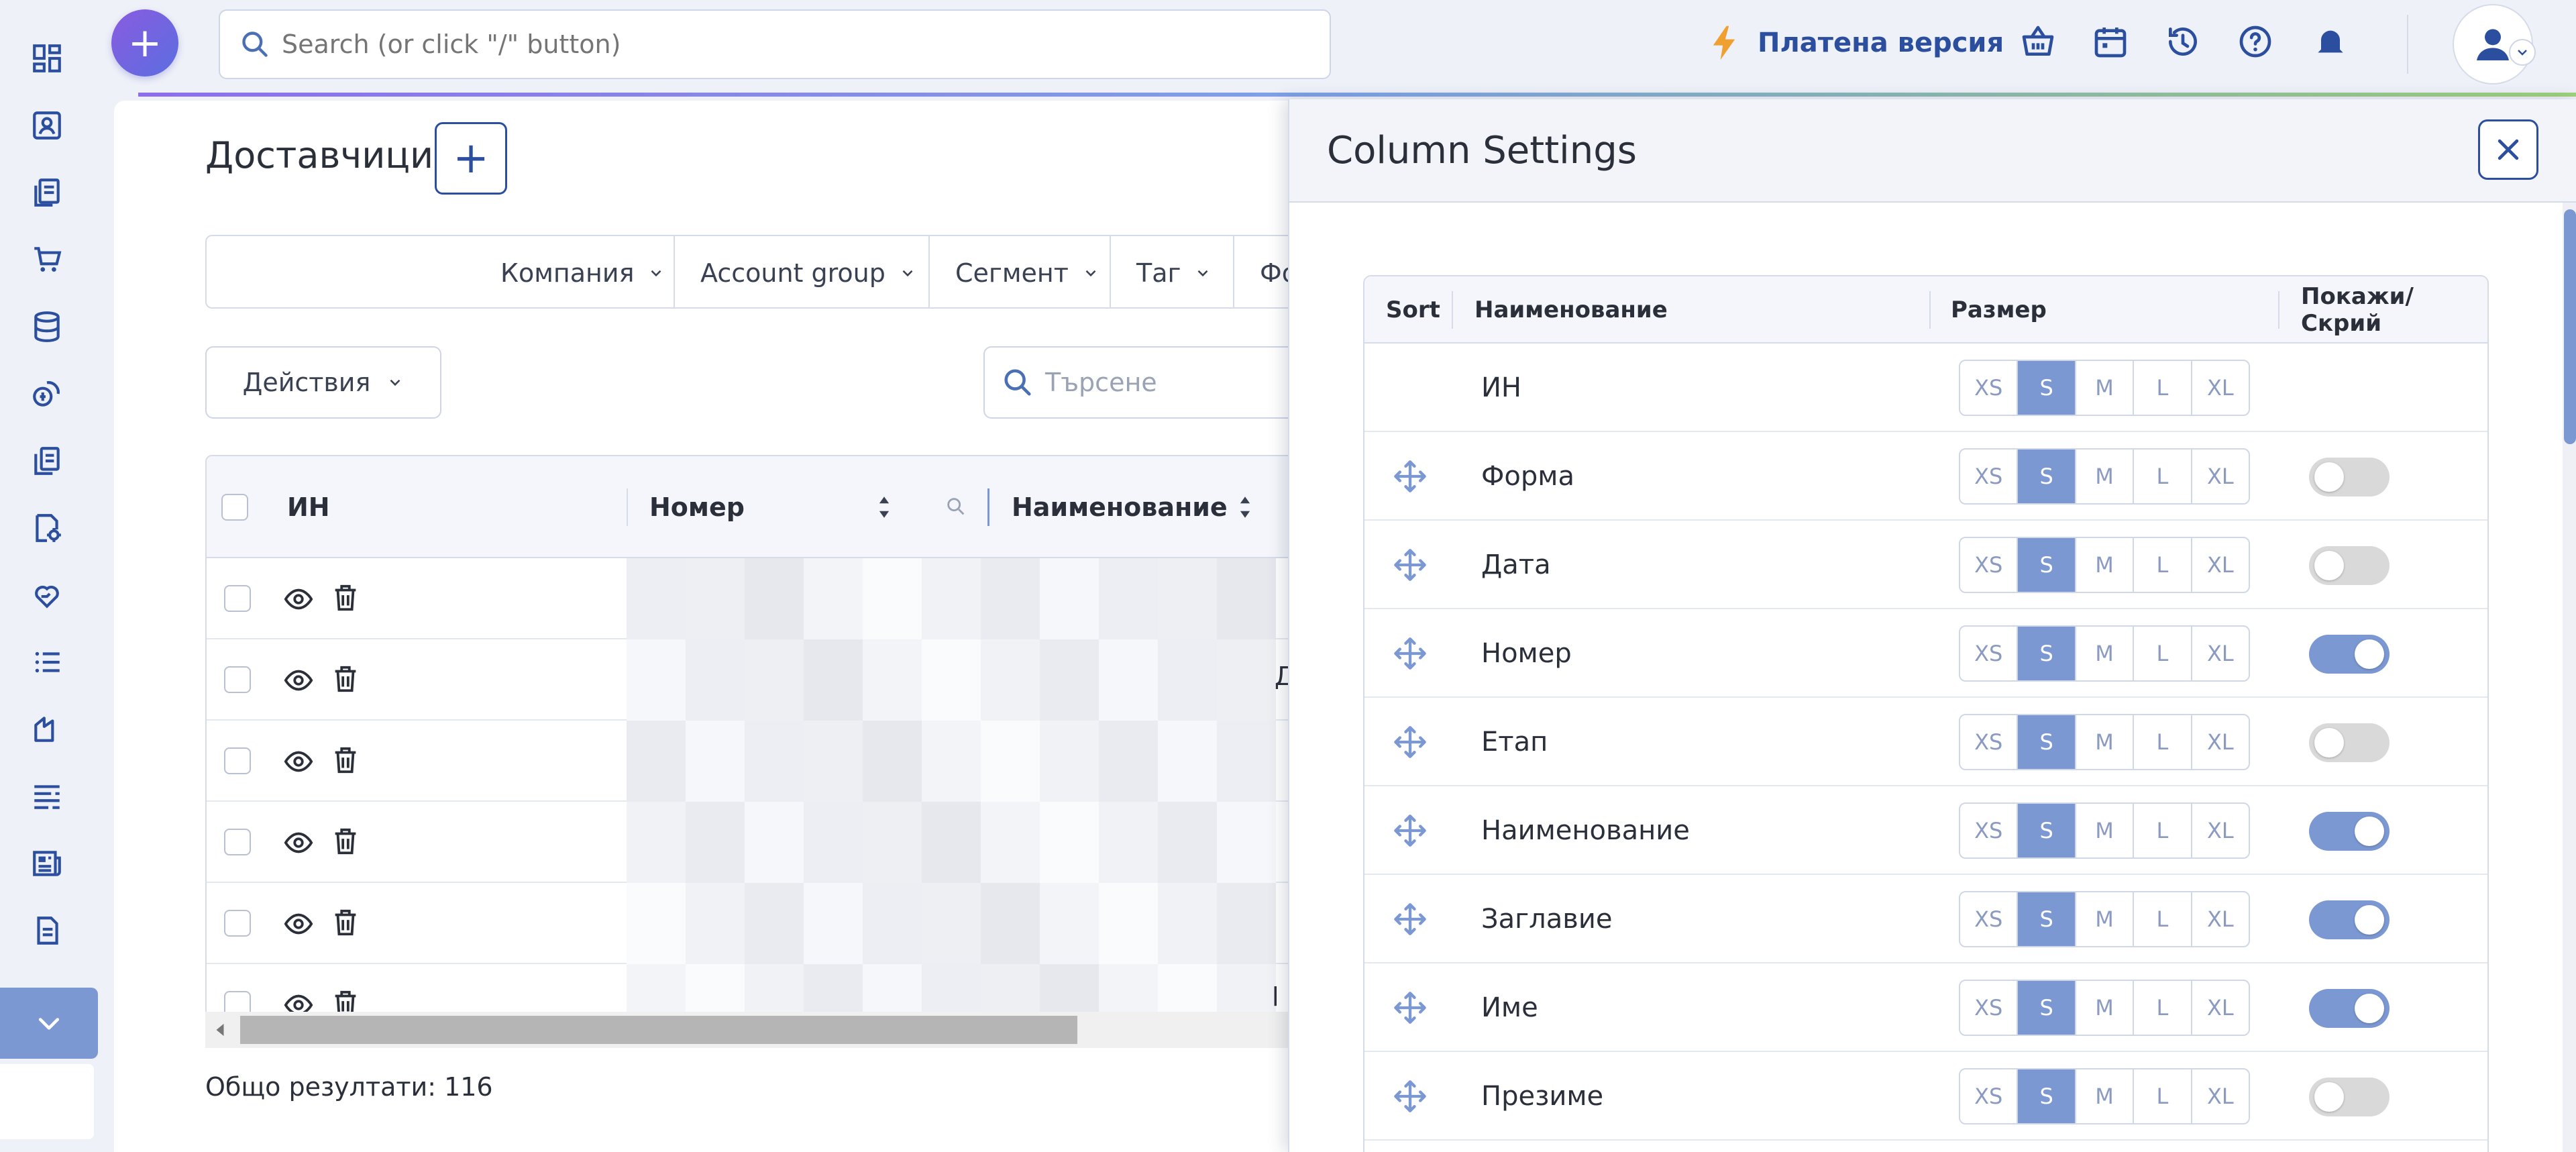  Describe the element at coordinates (47, 260) in the screenshot. I see `rail-item-cart` at that location.